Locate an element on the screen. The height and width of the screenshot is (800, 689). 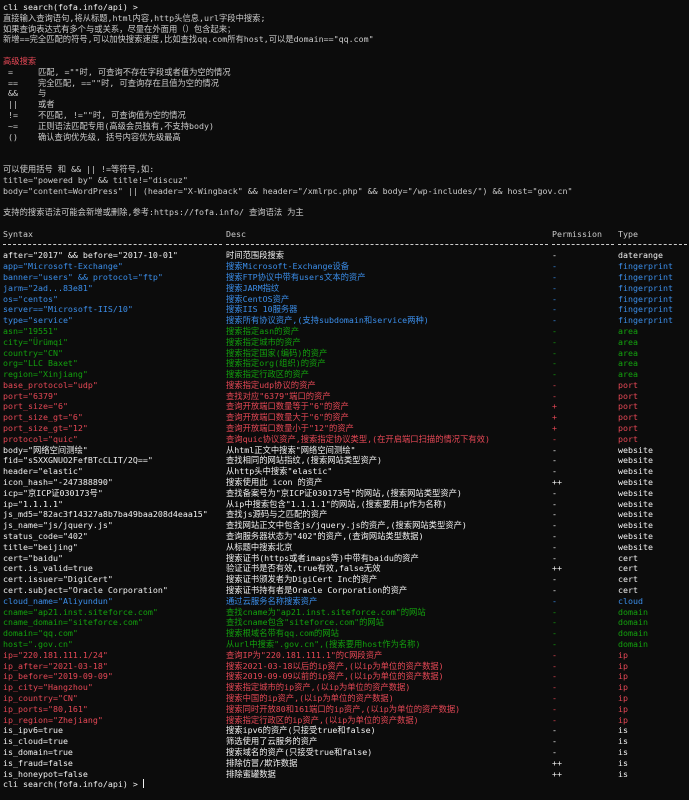
cell-syntax: base_protocol="udp" is located at coordinates (50, 384).